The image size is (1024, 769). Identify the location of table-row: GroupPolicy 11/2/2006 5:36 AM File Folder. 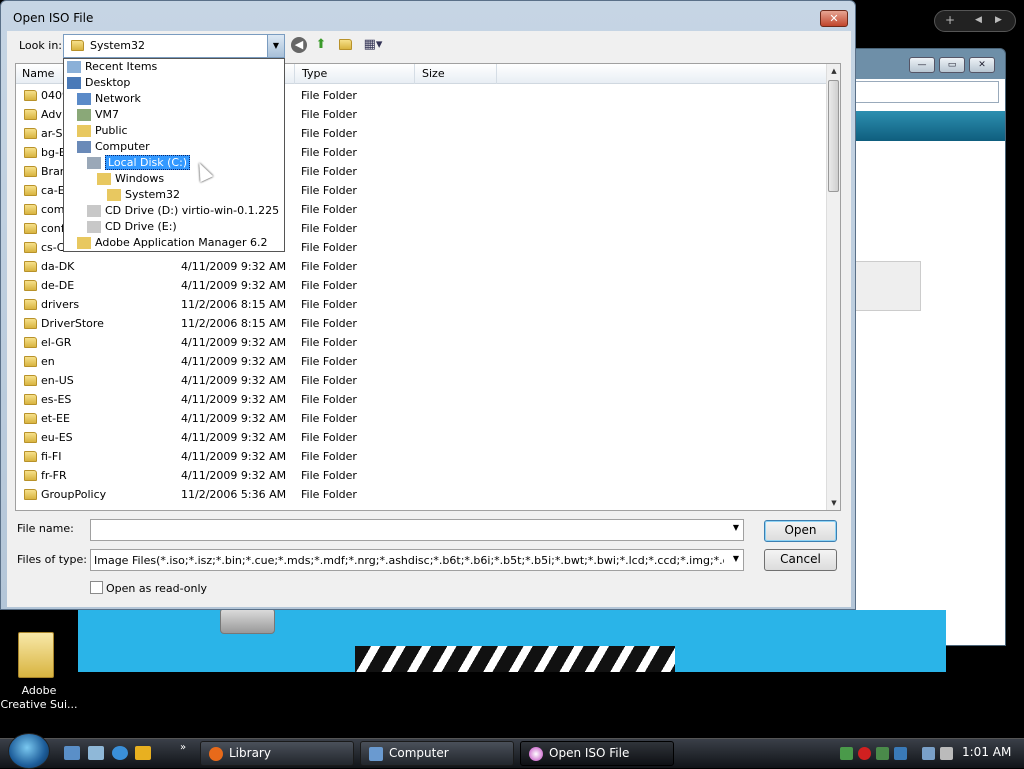
(422, 494).